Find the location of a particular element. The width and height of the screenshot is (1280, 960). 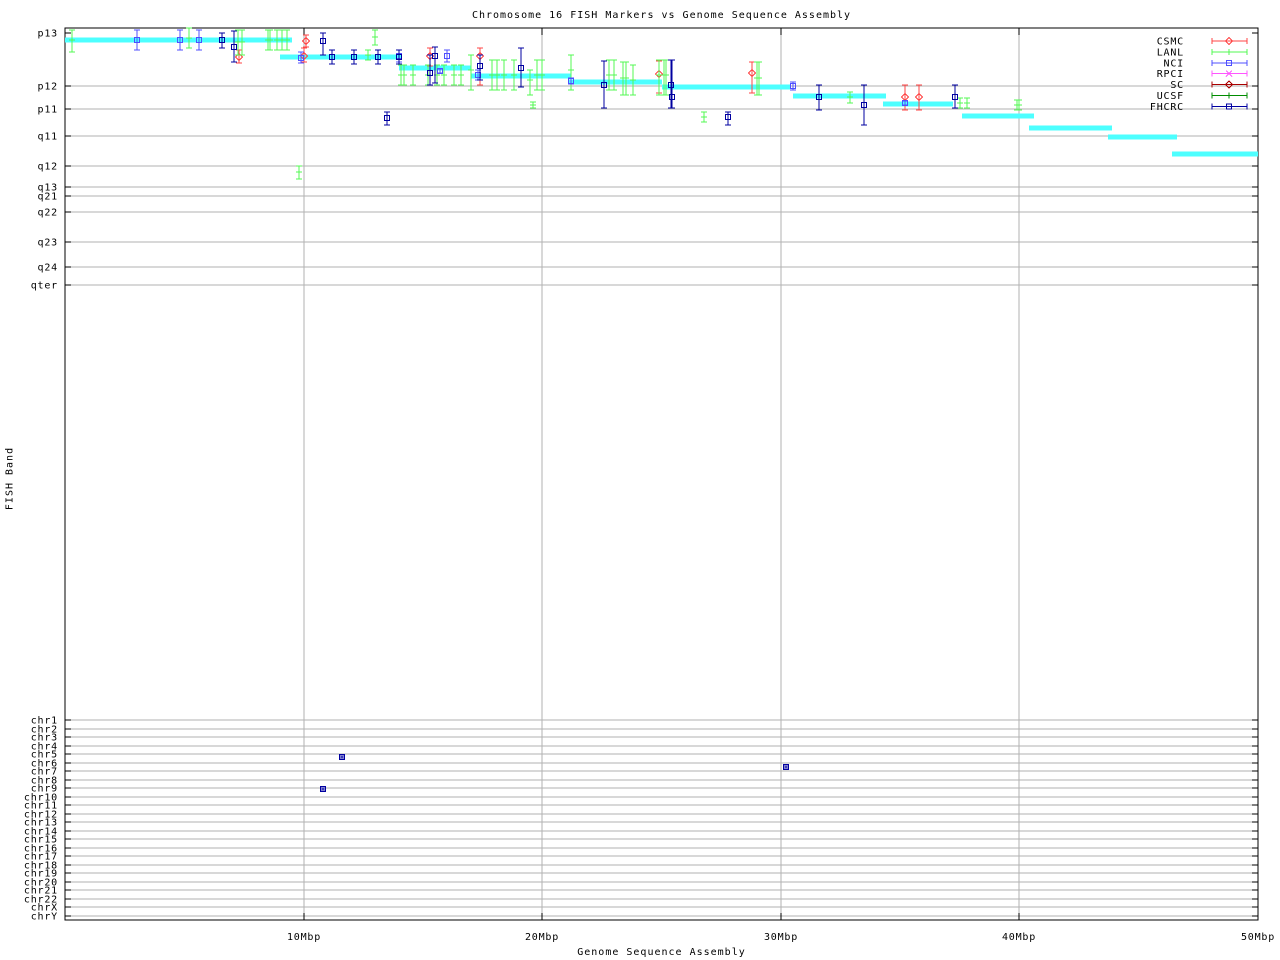

svg-text: RPCI is located at coordinates (1170, 74).